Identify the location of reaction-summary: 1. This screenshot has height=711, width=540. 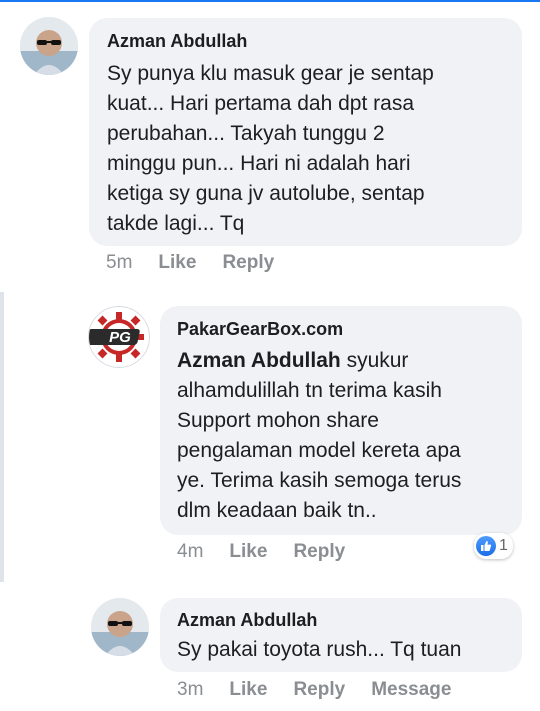
(493, 546).